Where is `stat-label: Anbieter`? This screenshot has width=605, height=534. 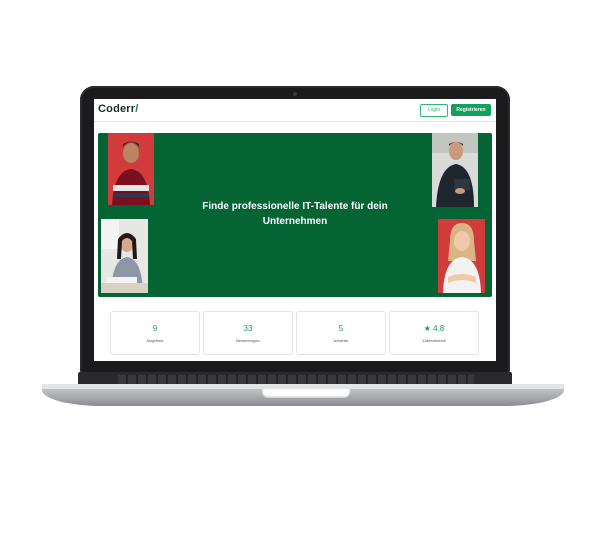
stat-label: Anbieter is located at coordinates (341, 340).